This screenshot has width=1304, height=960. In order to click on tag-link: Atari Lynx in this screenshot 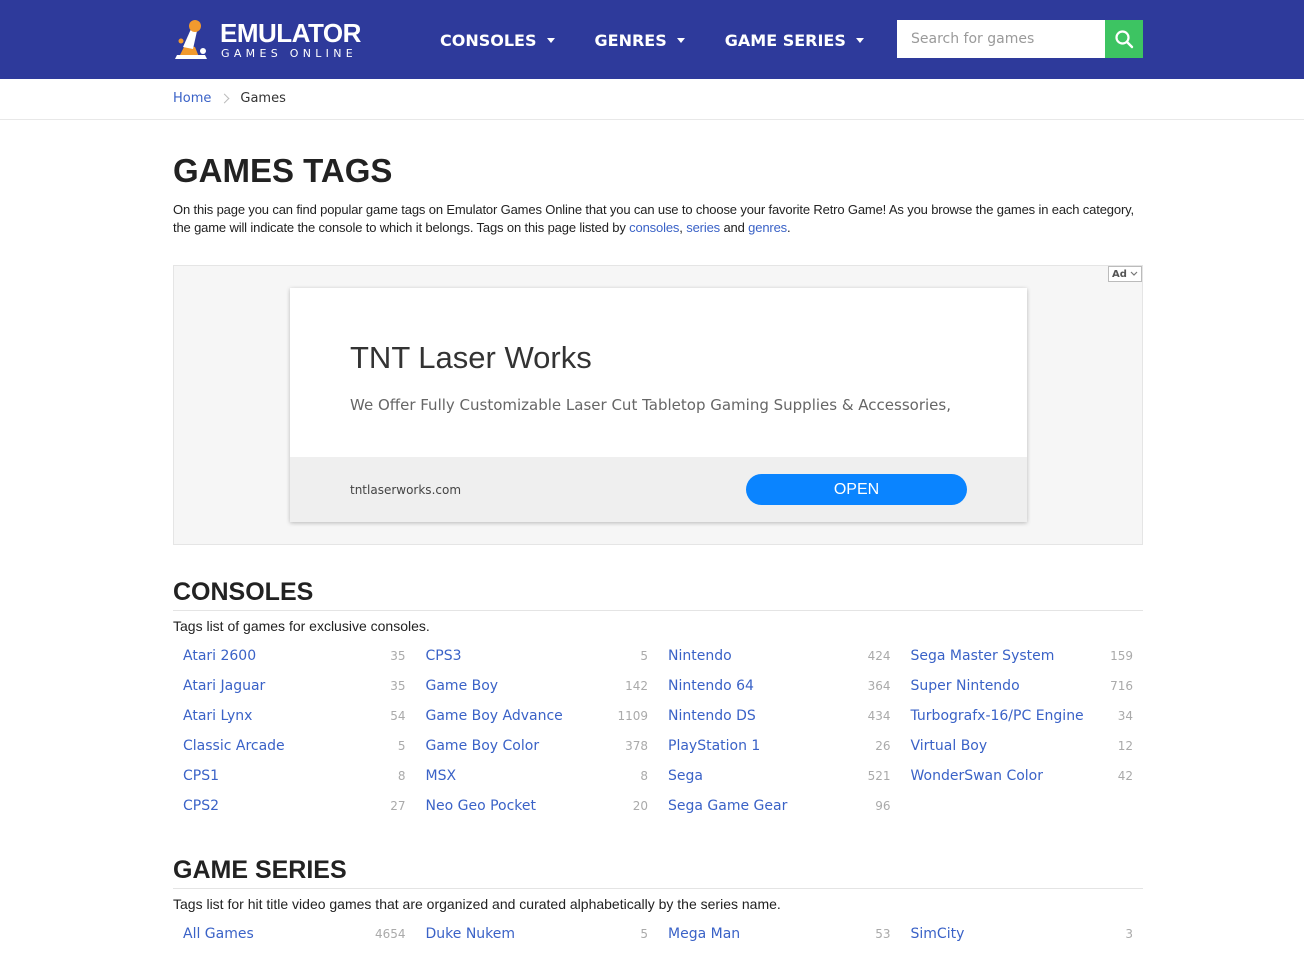, I will do `click(217, 716)`.